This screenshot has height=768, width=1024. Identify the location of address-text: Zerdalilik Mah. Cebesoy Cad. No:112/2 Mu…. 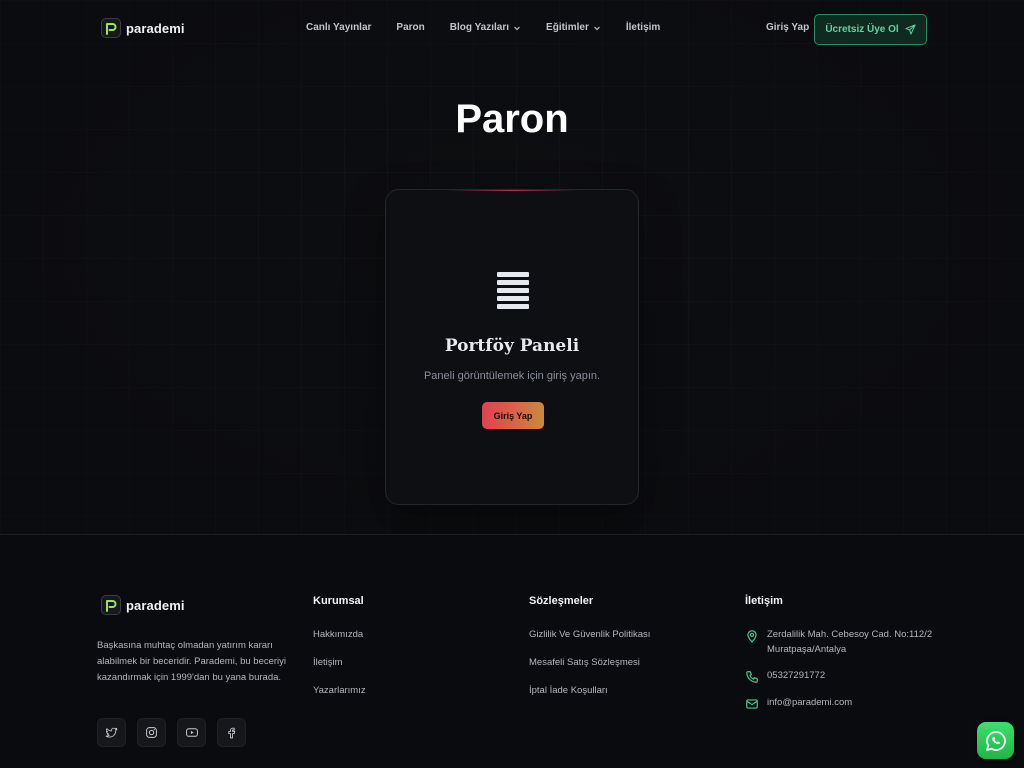
(850, 642).